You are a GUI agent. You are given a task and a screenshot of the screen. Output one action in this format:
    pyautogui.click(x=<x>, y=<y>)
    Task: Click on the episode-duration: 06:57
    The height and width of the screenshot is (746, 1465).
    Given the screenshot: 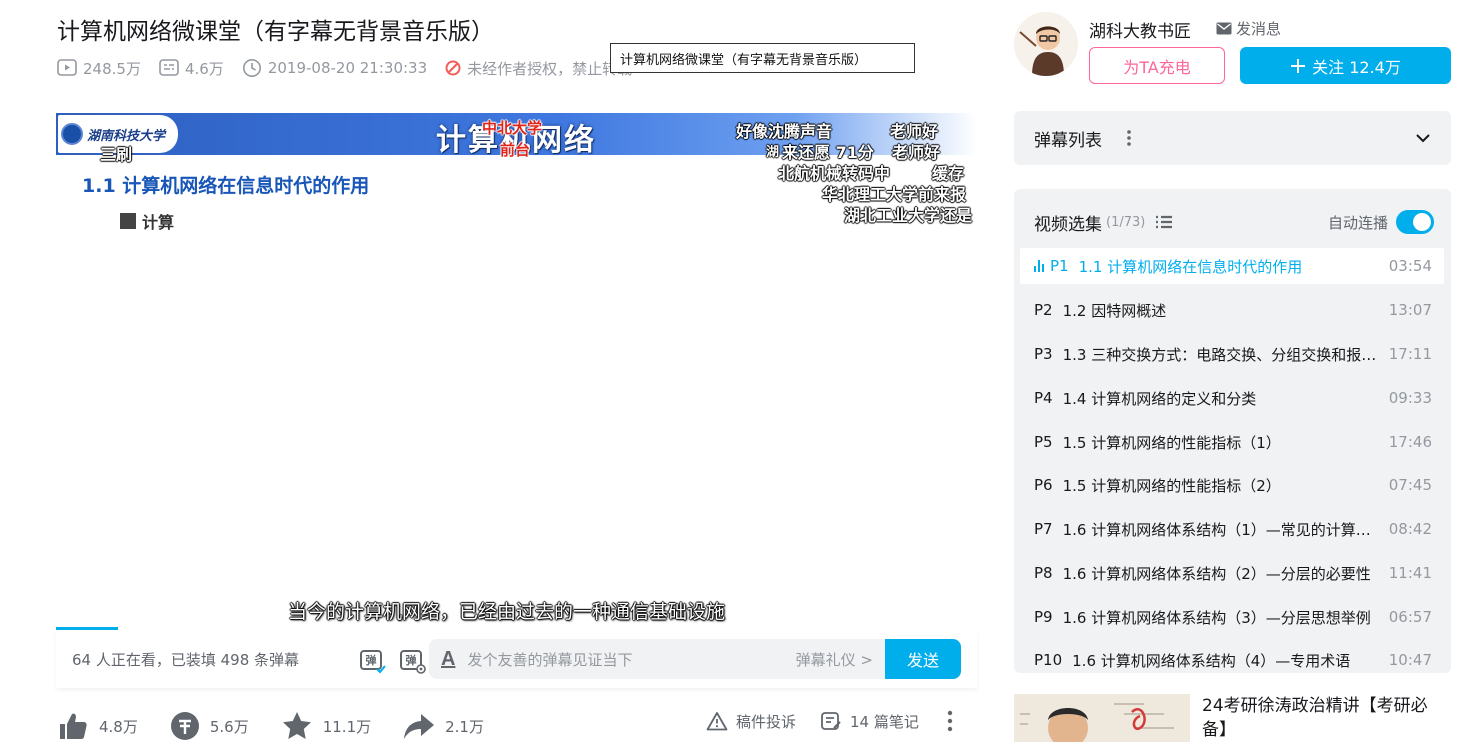 What is the action you would take?
    pyautogui.click(x=1410, y=617)
    